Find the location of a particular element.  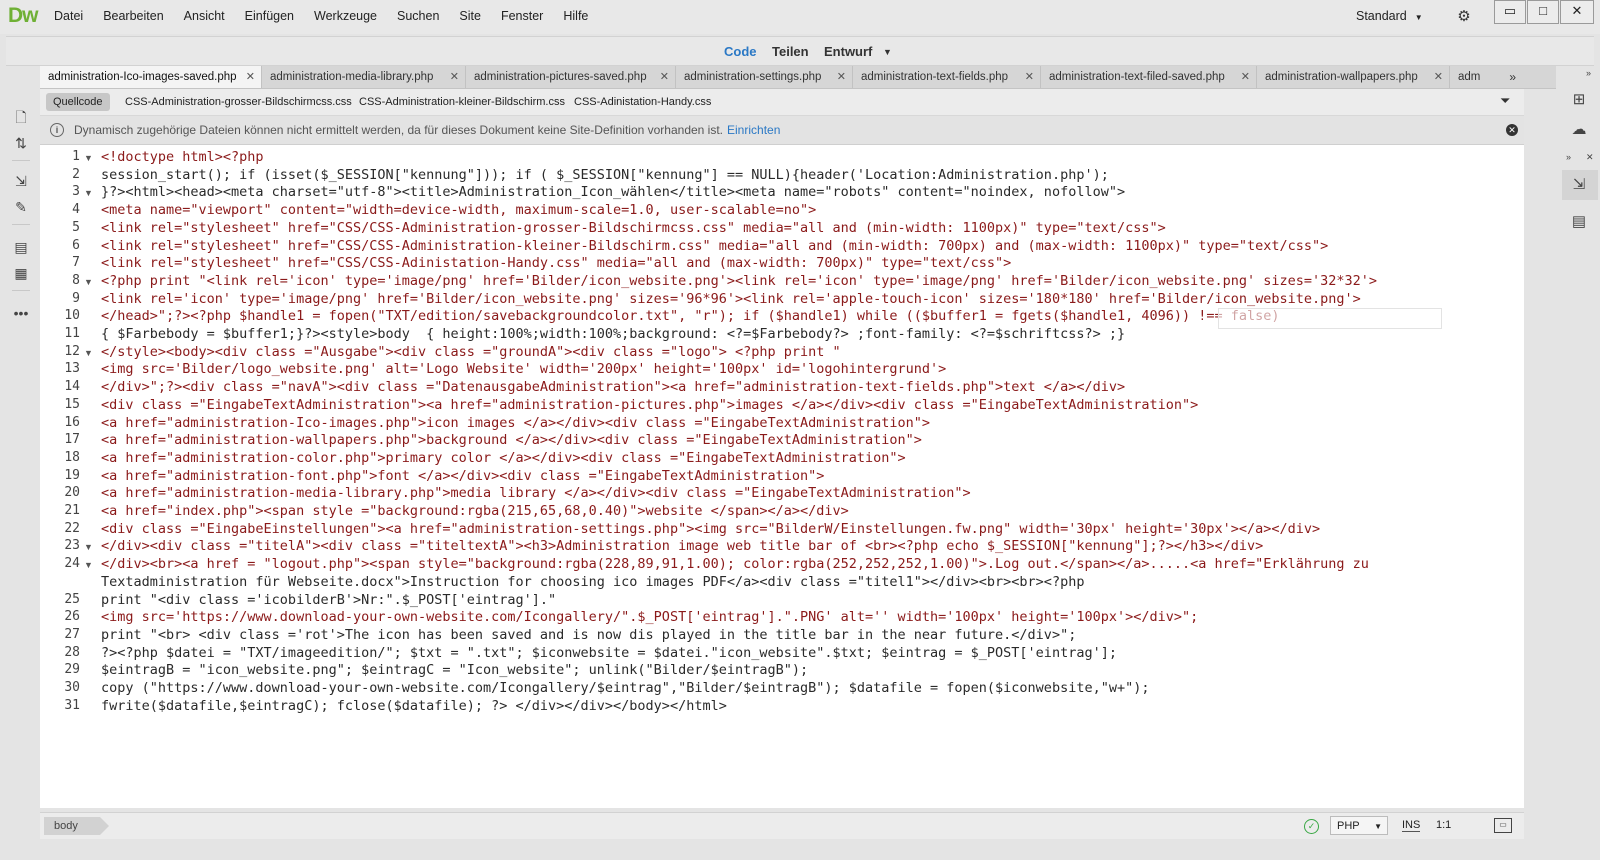

insert-panel-icon: ⇲ is located at coordinates (1579, 185).